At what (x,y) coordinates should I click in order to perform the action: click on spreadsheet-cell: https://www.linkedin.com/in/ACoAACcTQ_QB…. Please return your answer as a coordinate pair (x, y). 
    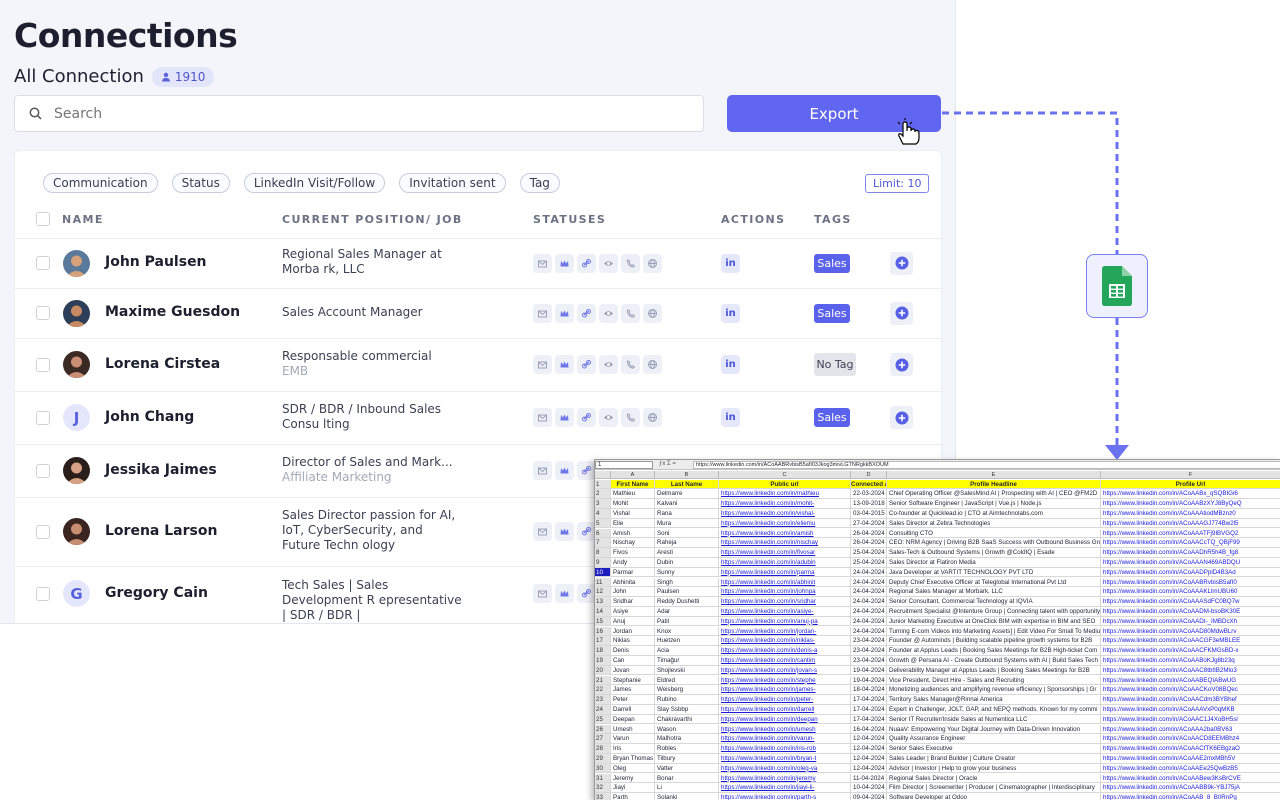
    Looking at the image, I should click on (1190, 543).